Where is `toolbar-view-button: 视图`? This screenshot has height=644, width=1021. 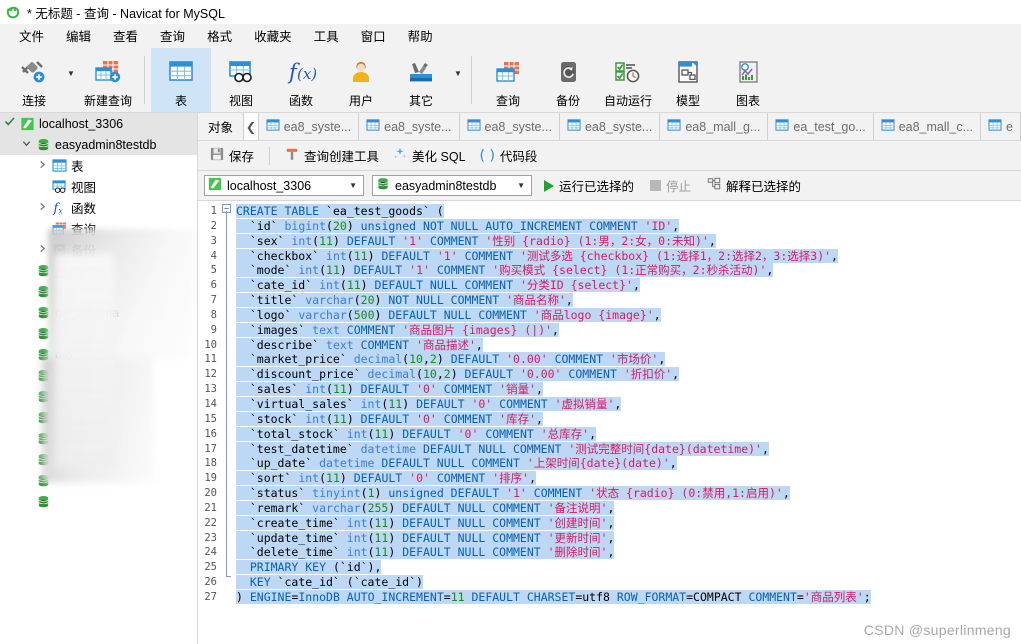 toolbar-view-button: 视图 is located at coordinates (241, 80).